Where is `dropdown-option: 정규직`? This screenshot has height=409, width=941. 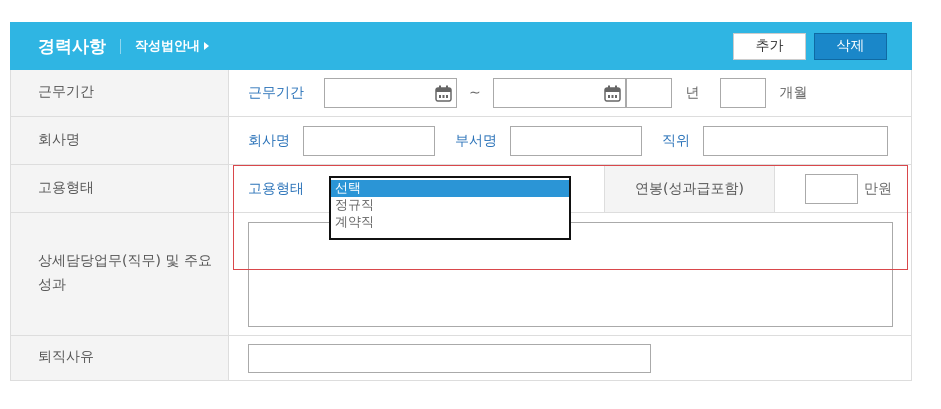 dropdown-option: 정규직 is located at coordinates (450, 205).